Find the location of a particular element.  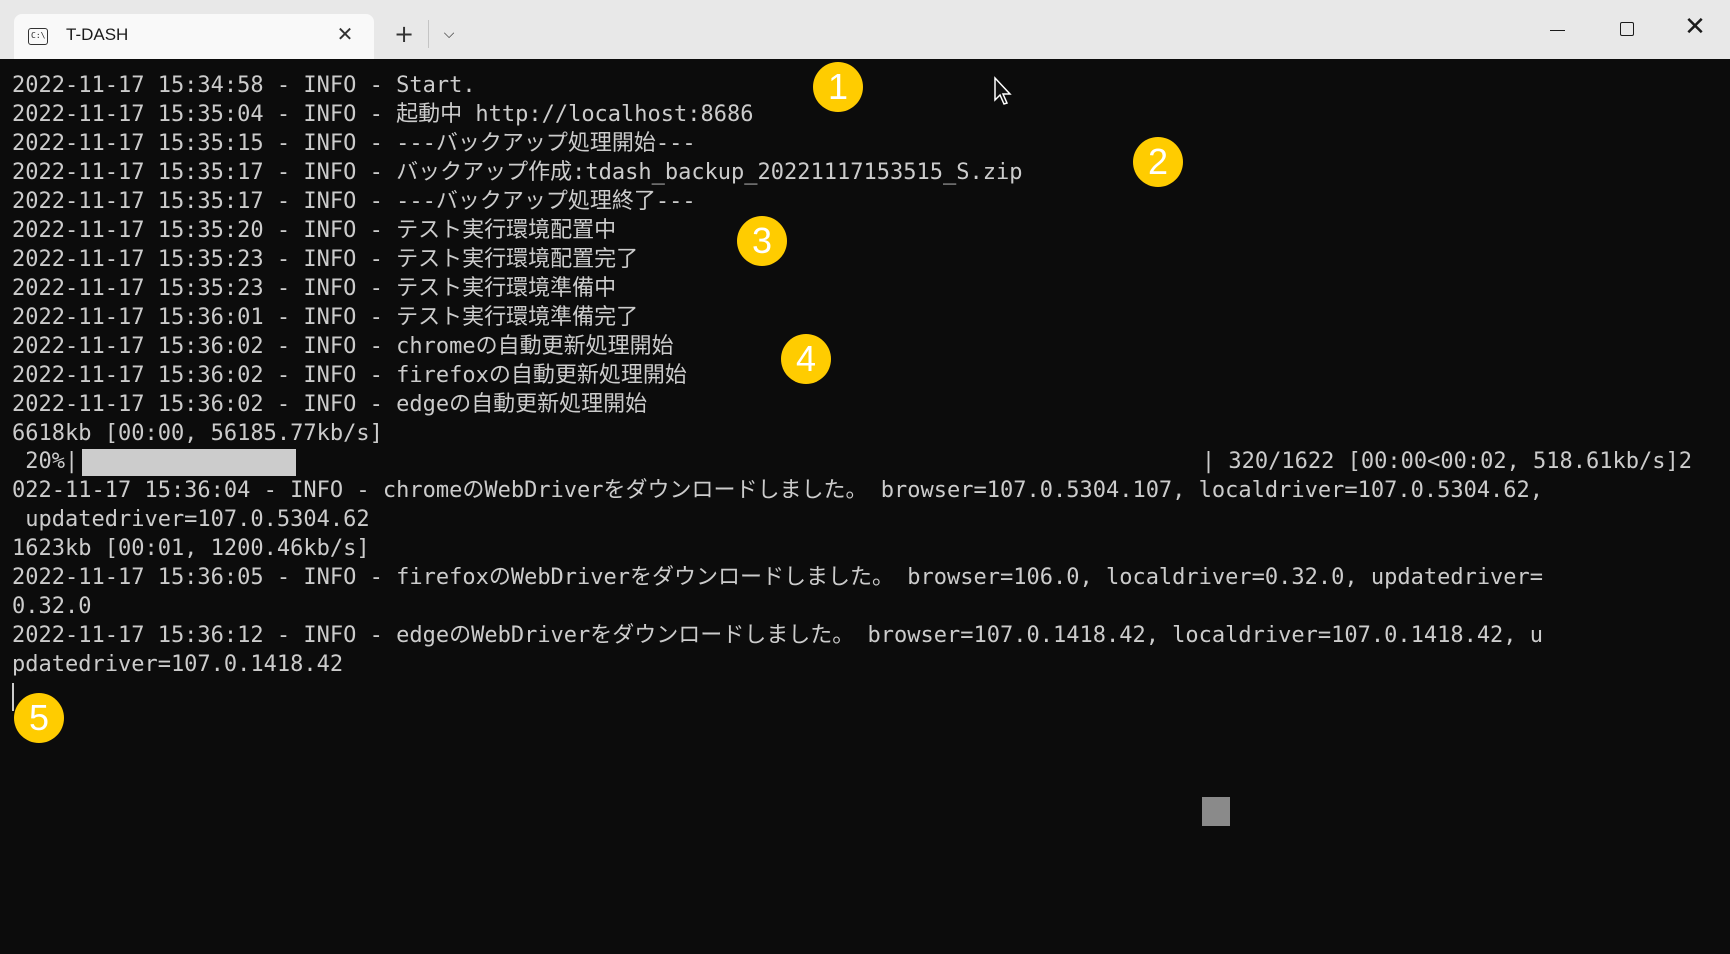

annotation-badge-5: 5 is located at coordinates (39, 718).